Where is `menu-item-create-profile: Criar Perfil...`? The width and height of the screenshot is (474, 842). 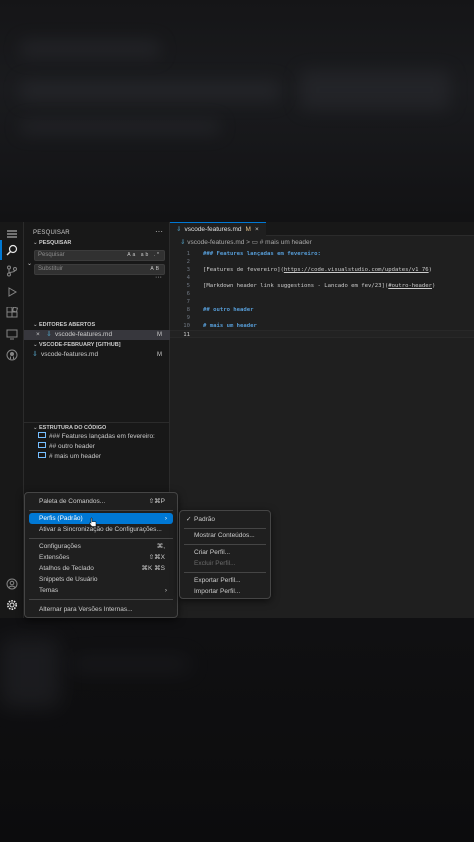 menu-item-create-profile: Criar Perfil... is located at coordinates (225, 552).